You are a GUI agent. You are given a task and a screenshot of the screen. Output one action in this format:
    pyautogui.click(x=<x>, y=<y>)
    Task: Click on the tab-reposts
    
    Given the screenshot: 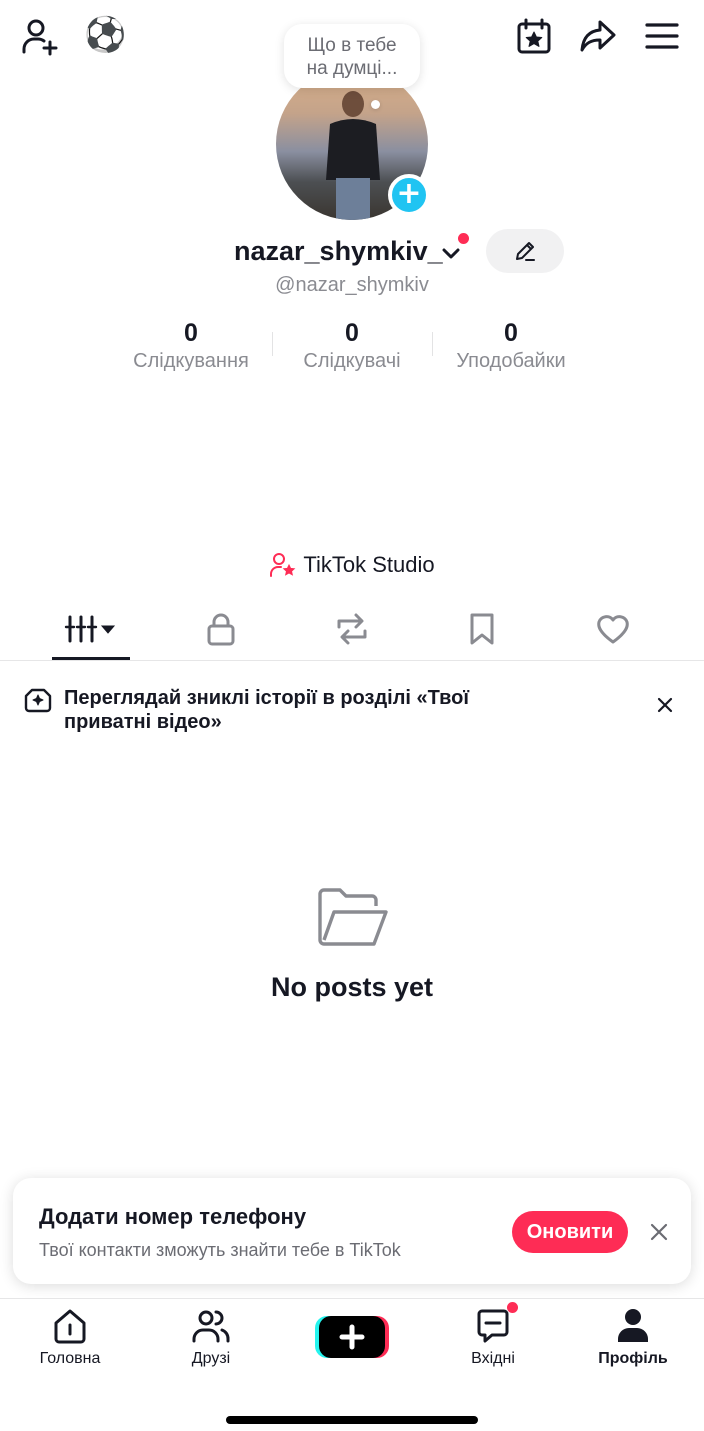 What is the action you would take?
    pyautogui.click(x=352, y=629)
    